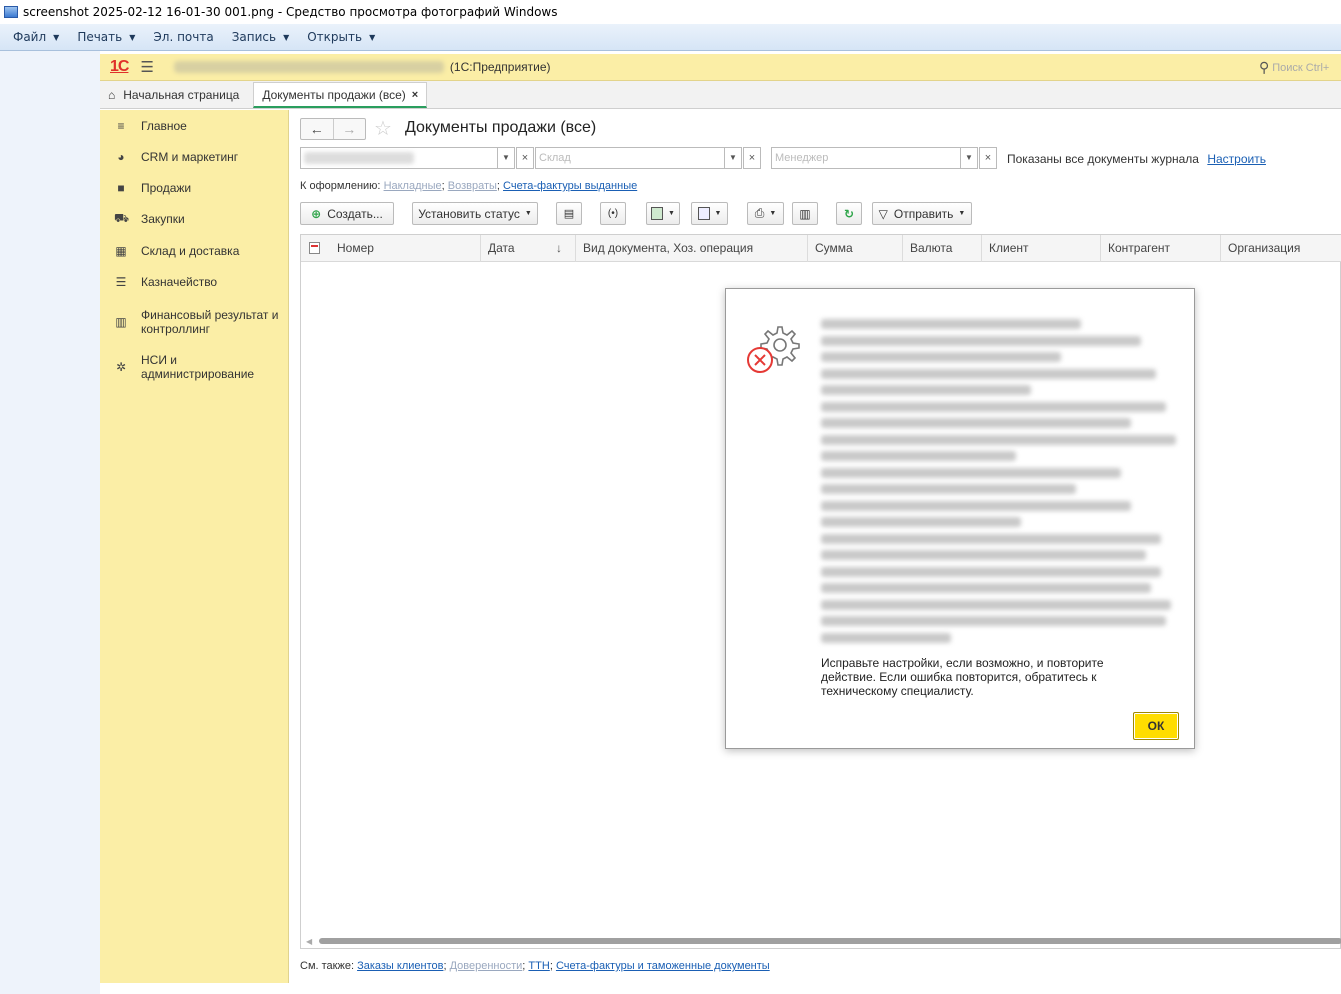 The height and width of the screenshot is (994, 1341). I want to click on manager-filter: Менеджер ▼ ×, so click(884, 158).